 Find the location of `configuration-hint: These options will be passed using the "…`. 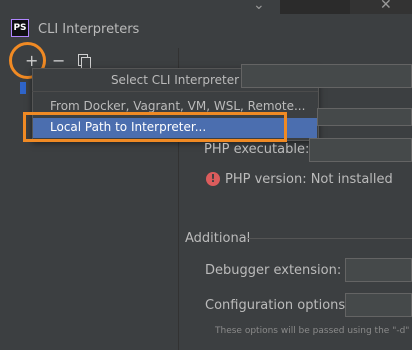

configuration-hint: These options will be passed using the "… is located at coordinates (313, 331).